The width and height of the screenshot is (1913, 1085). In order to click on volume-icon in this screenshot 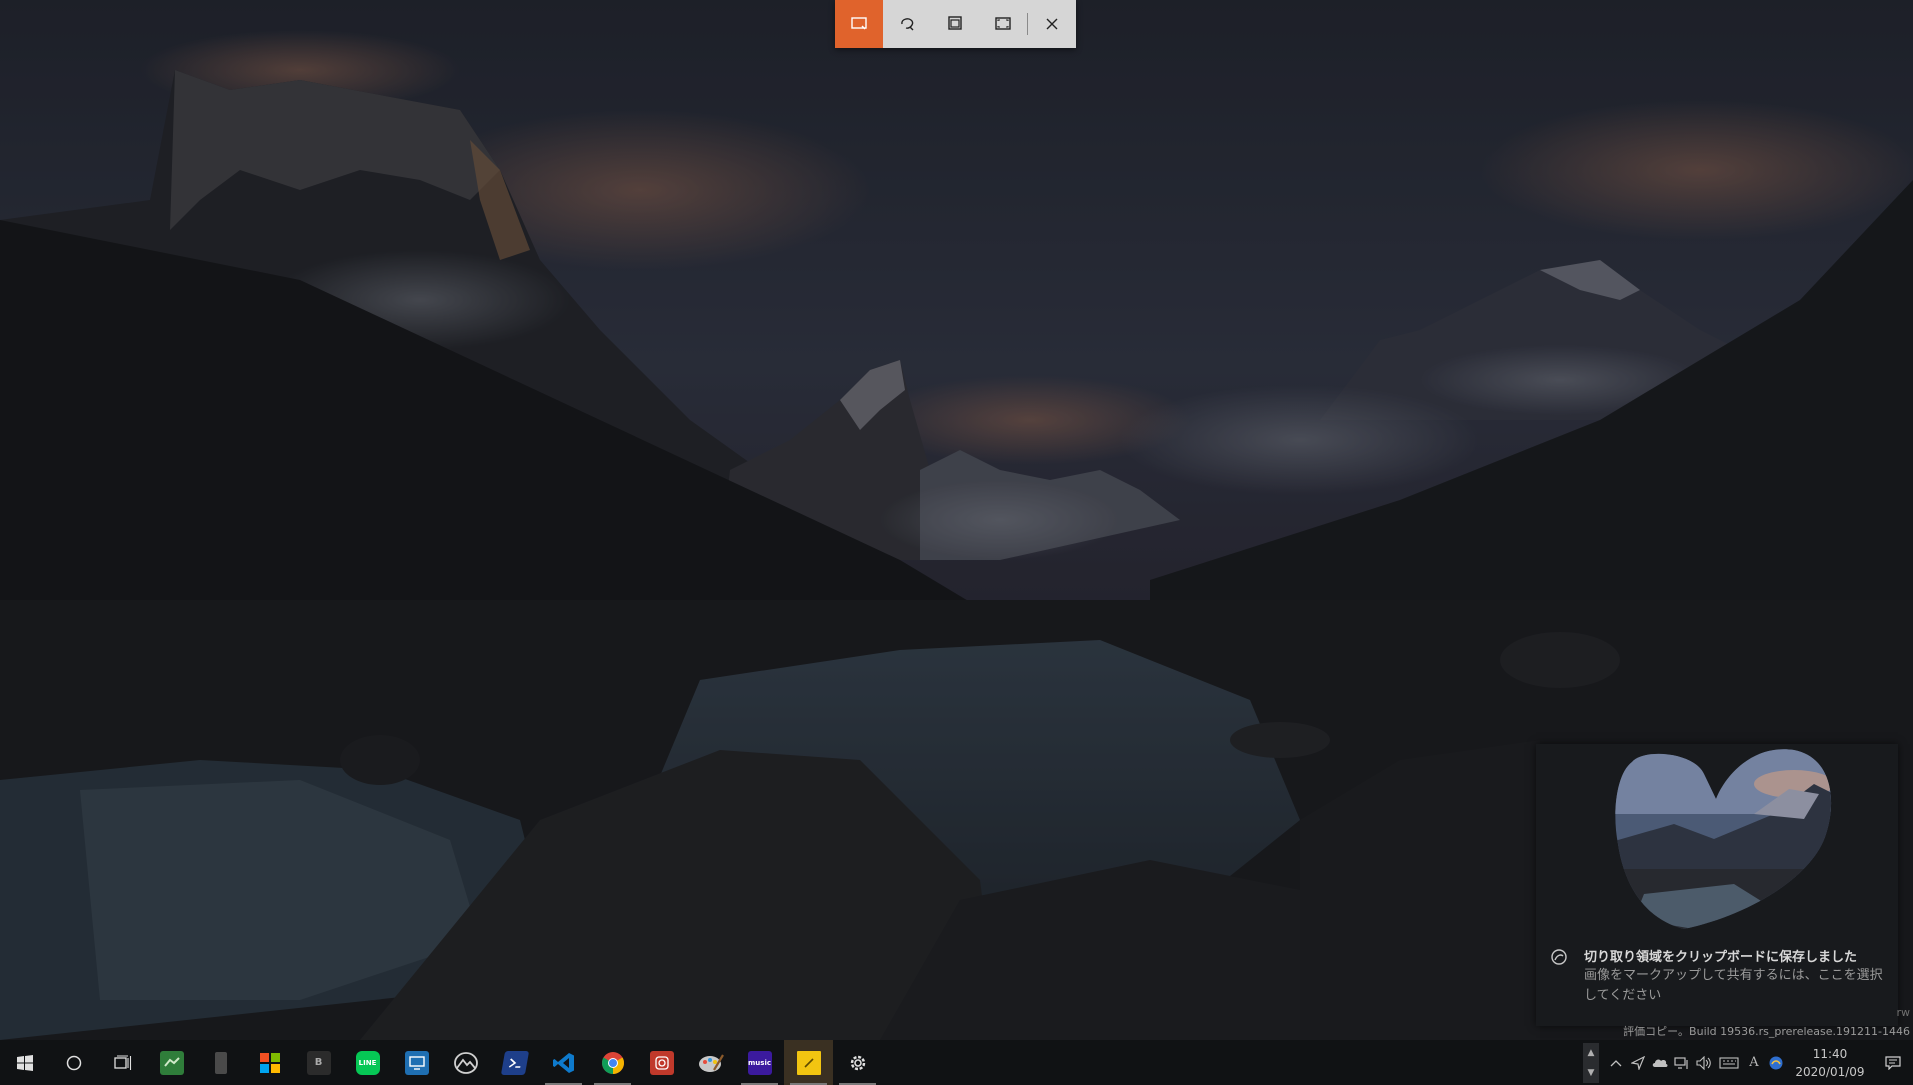, I will do `click(1703, 1062)`.